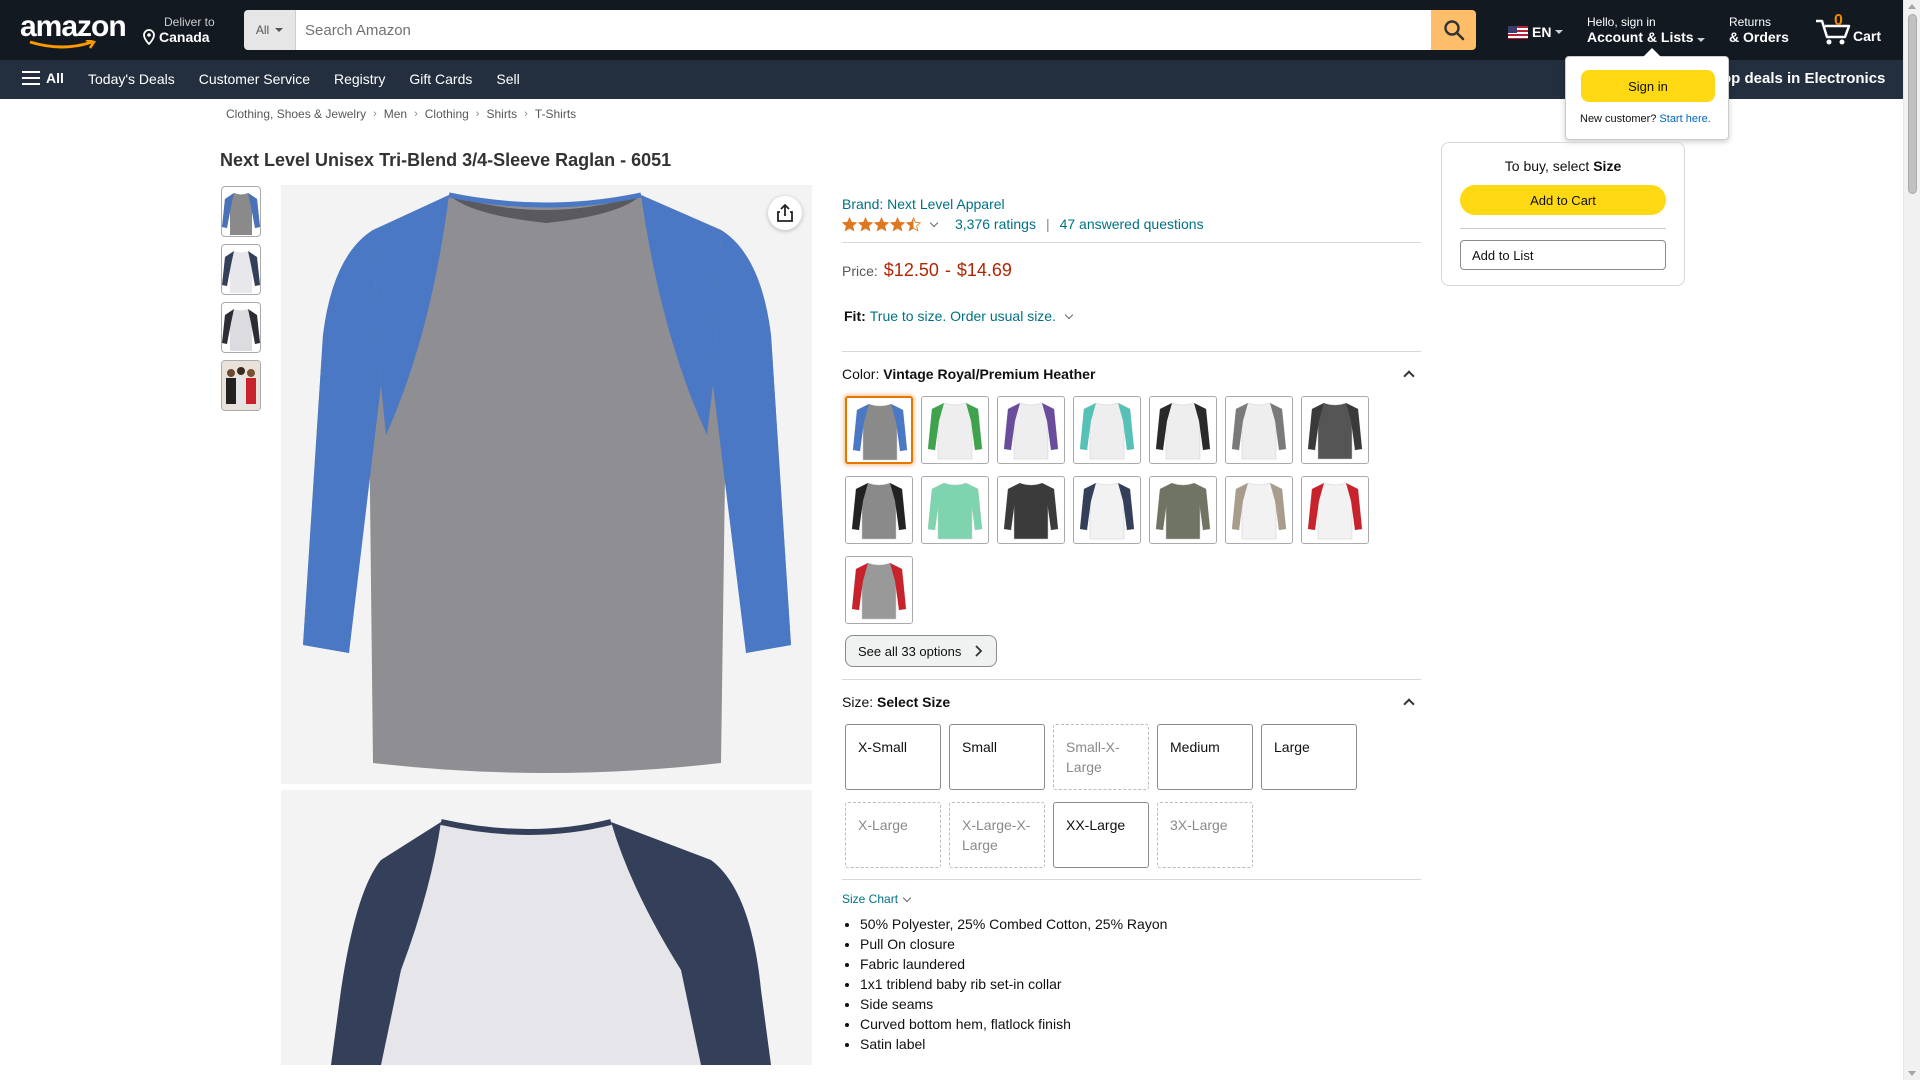 This screenshot has height=1080, width=1920. What do you see at coordinates (1013, 1024) in the screenshot?
I see `feature-bullet: Curved bottom hem, flatlock finish` at bounding box center [1013, 1024].